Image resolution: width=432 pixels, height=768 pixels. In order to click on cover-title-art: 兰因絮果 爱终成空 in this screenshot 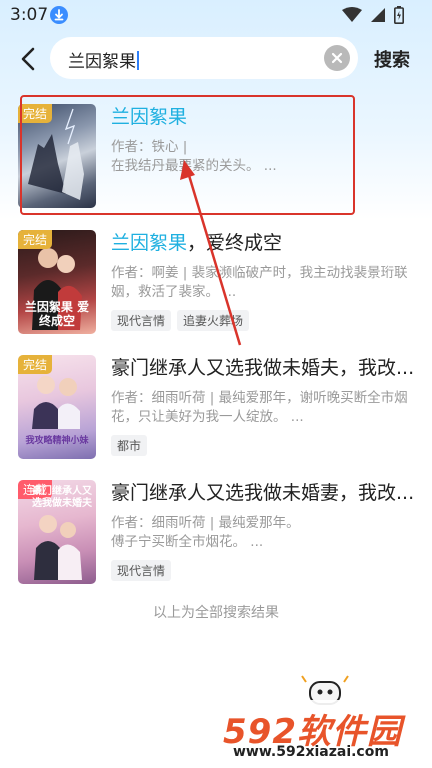, I will do `click(57, 314)`.